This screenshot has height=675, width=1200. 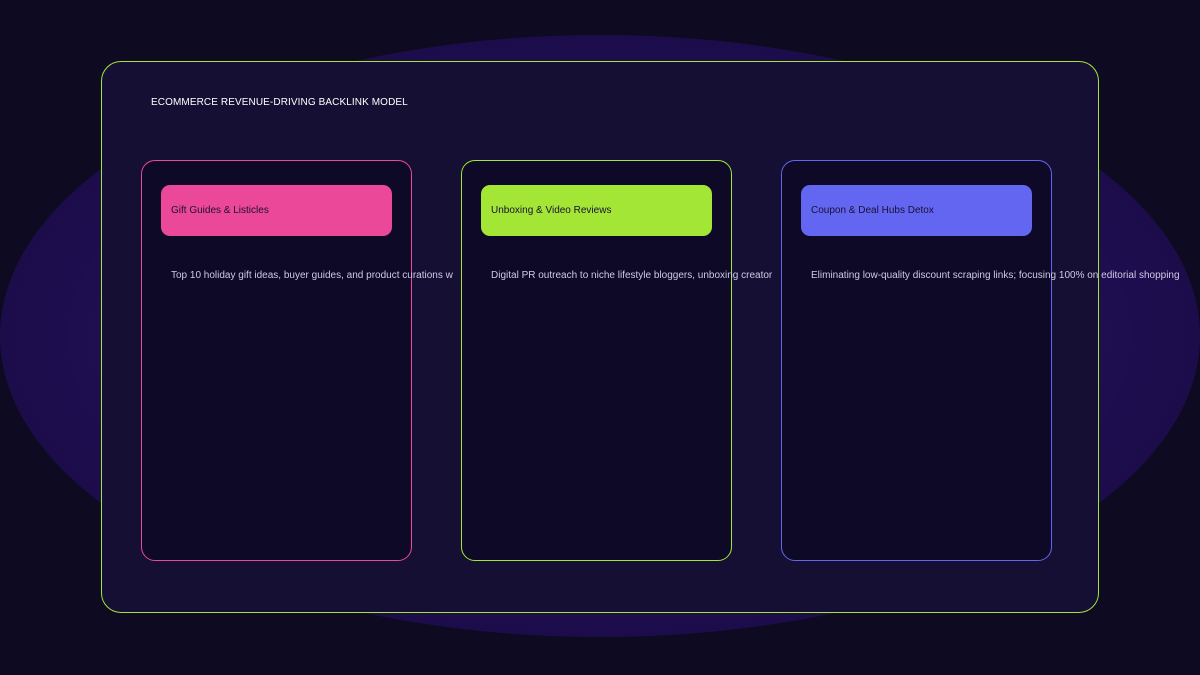 I want to click on panel-title: ECOMMERCE REVENUE-DRIVING BACKLINK MODEL, so click(x=279, y=102).